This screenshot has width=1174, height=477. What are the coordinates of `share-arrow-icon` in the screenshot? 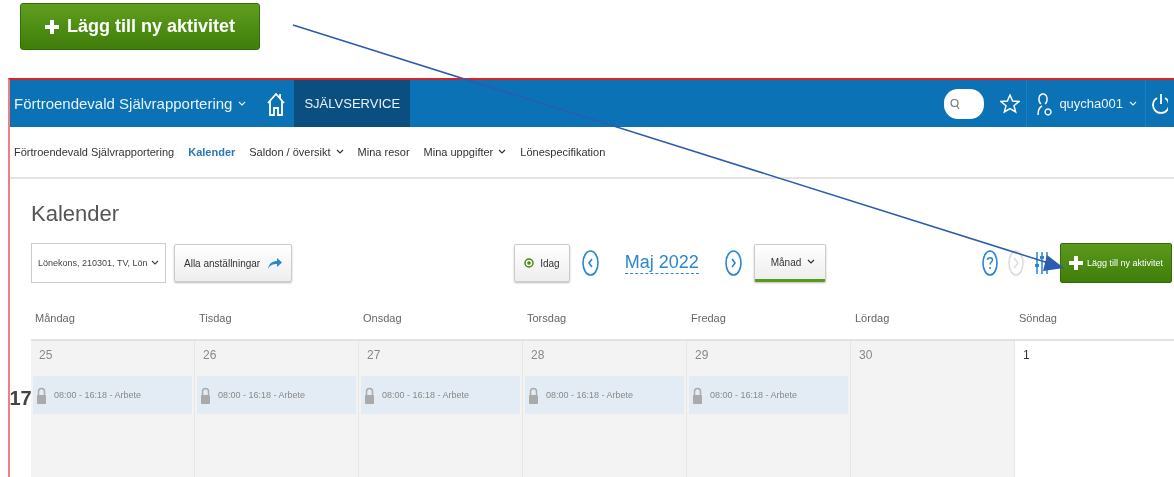 It's located at (274, 263).